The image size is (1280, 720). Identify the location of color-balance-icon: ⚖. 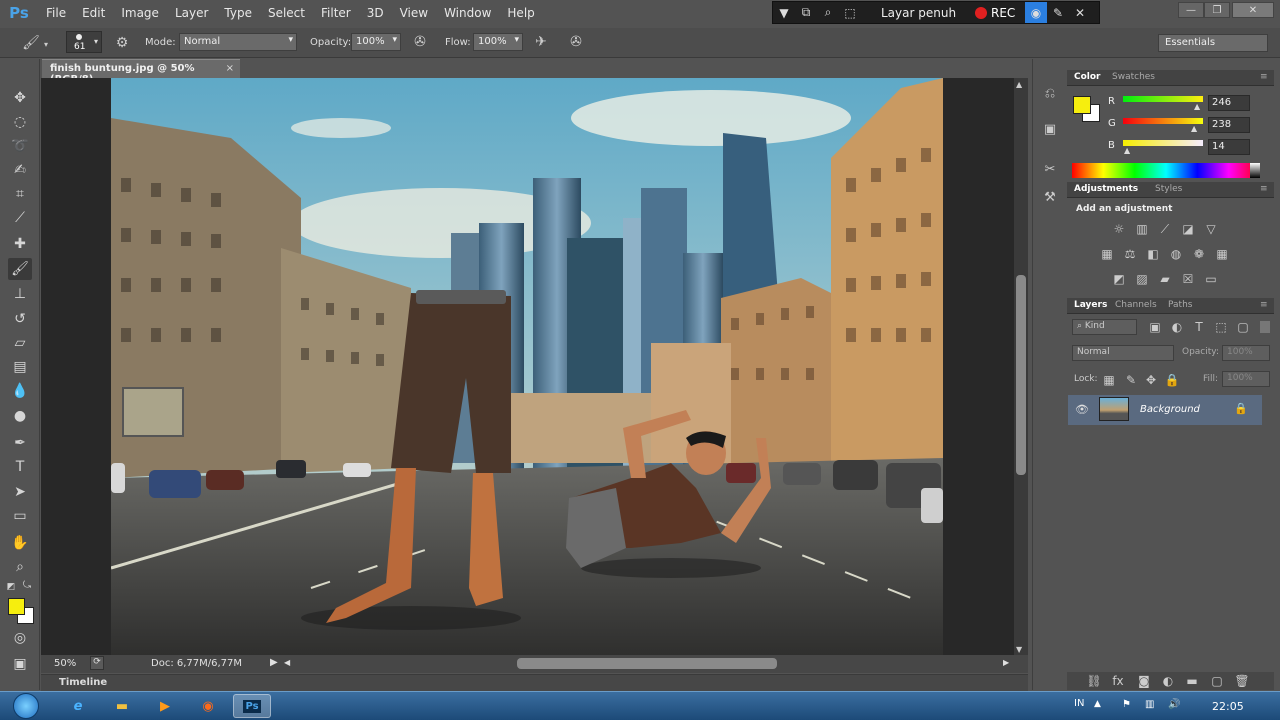
(1130, 254).